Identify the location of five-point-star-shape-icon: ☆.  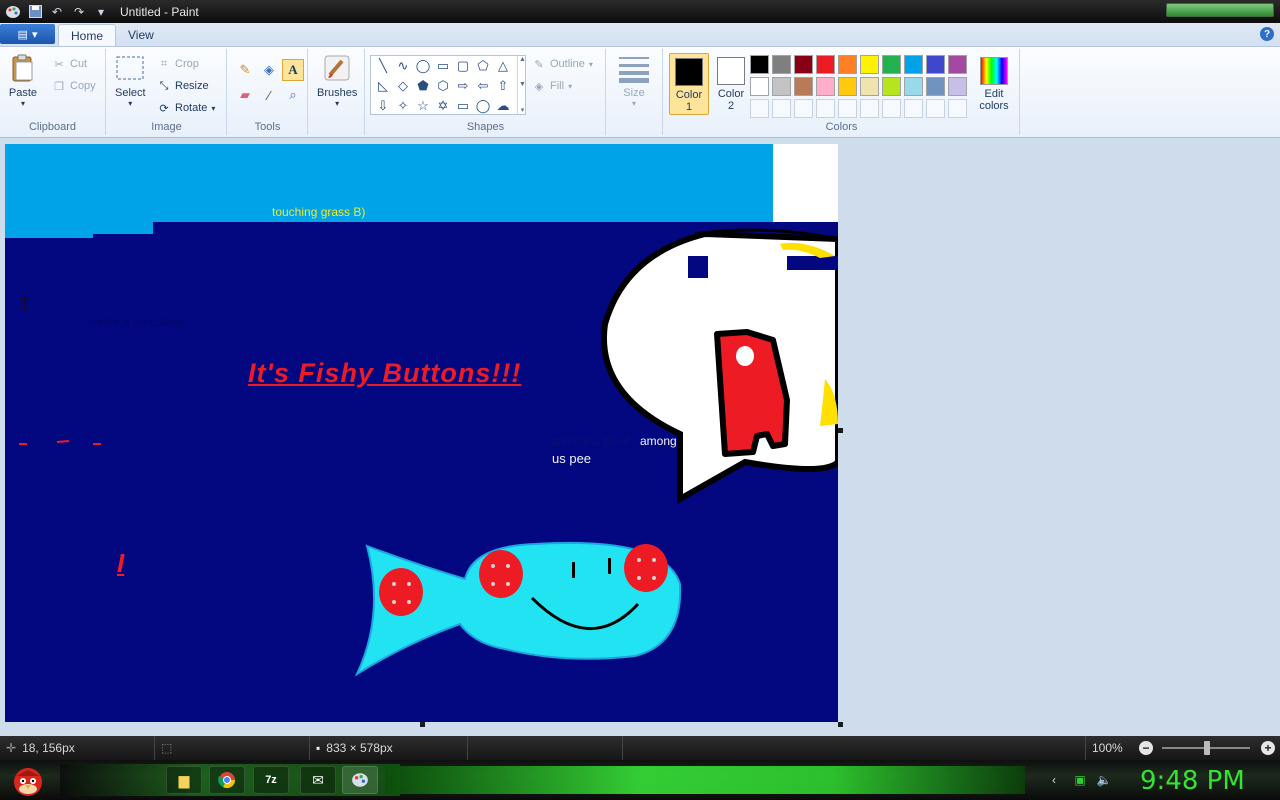
(423, 106).